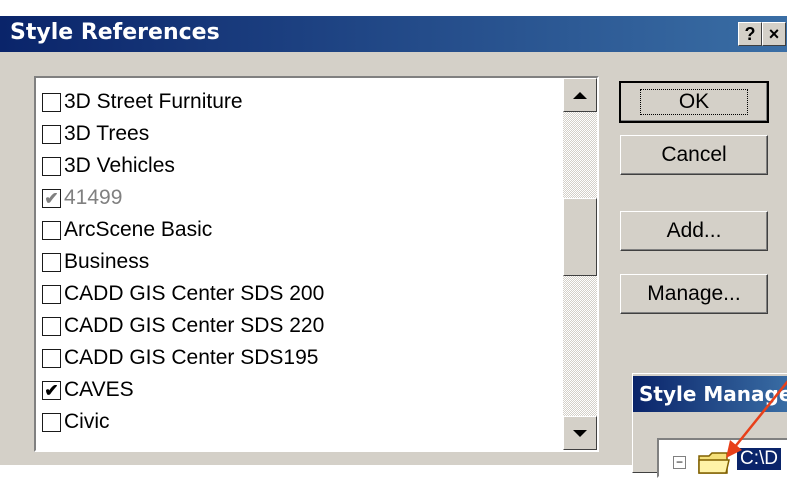 Image resolution: width=787 pixels, height=478 pixels. I want to click on style-list-item: CADD GIS Center SDS195, so click(183, 358).